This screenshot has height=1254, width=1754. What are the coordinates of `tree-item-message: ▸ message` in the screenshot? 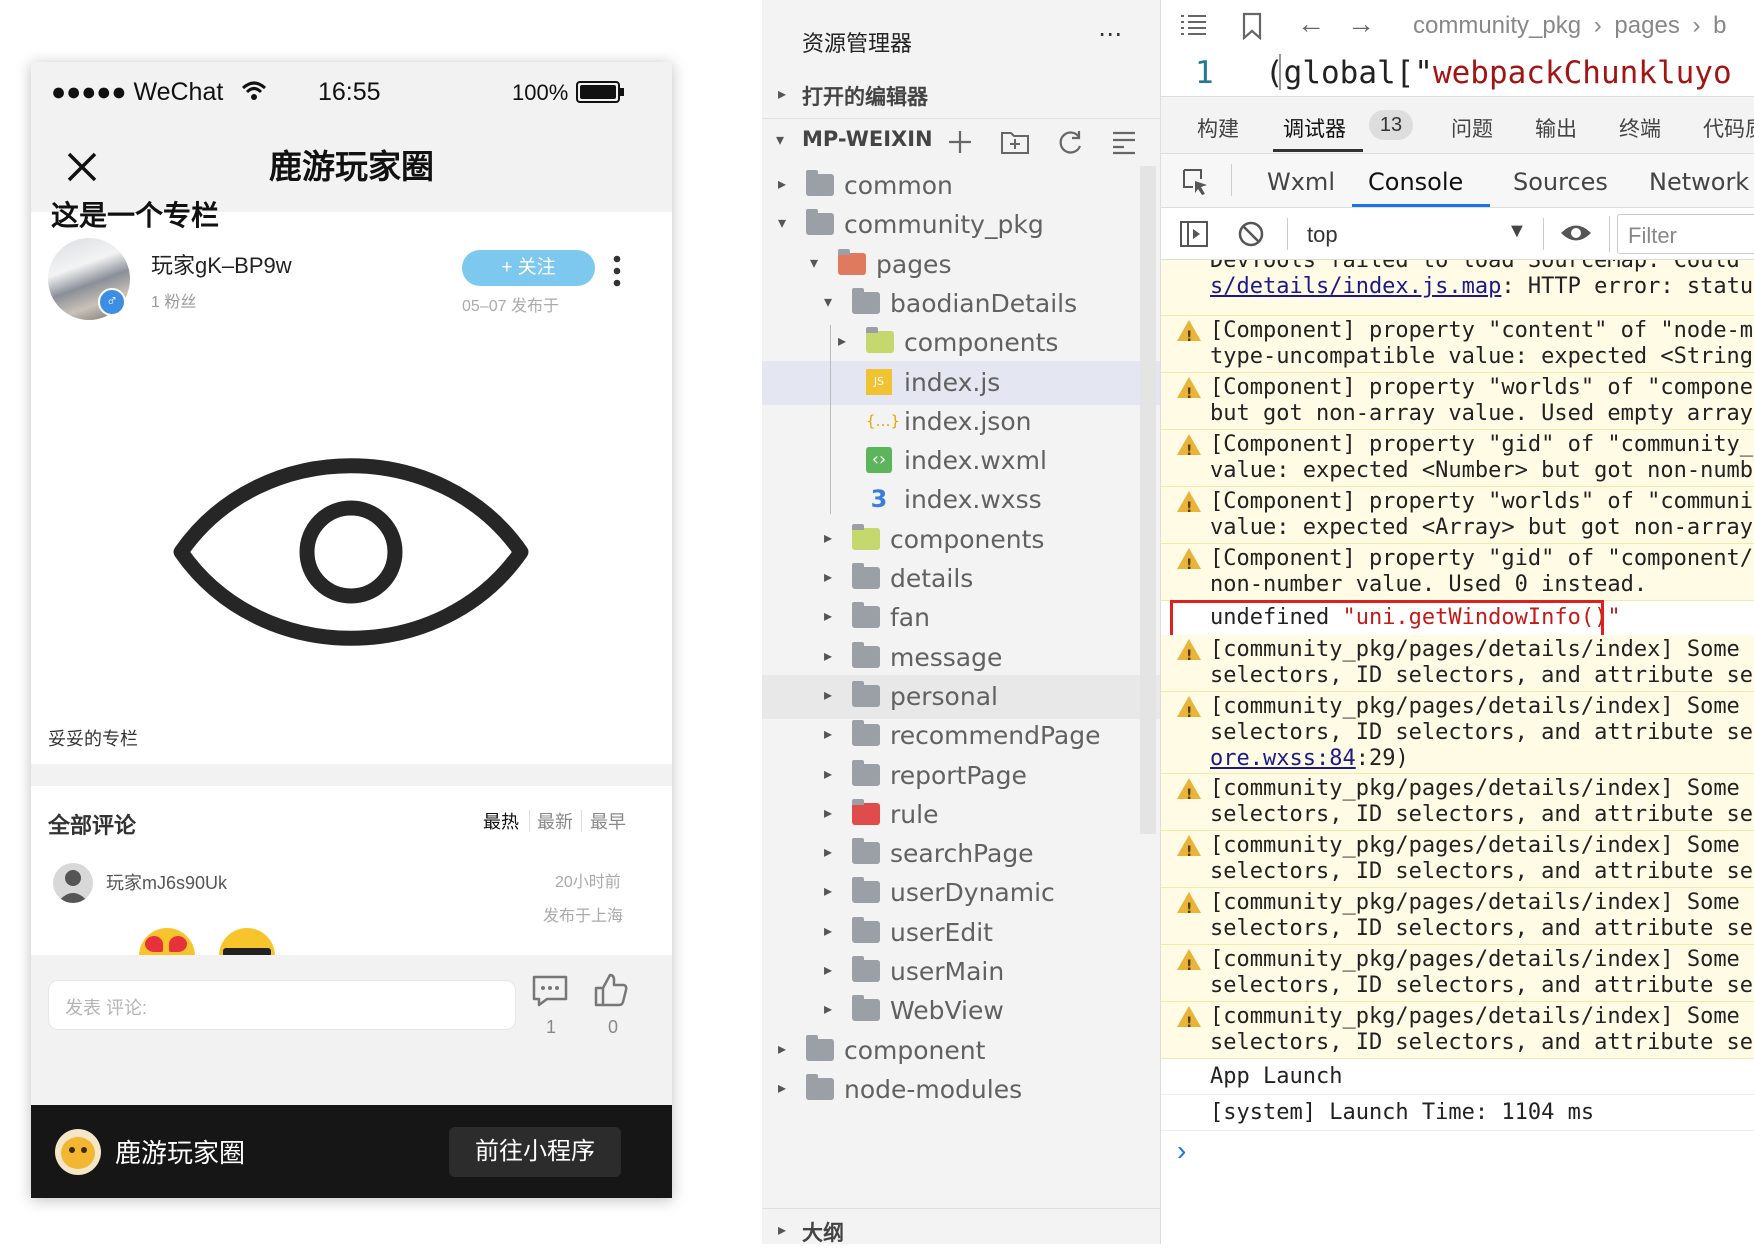 It's located at (961, 658).